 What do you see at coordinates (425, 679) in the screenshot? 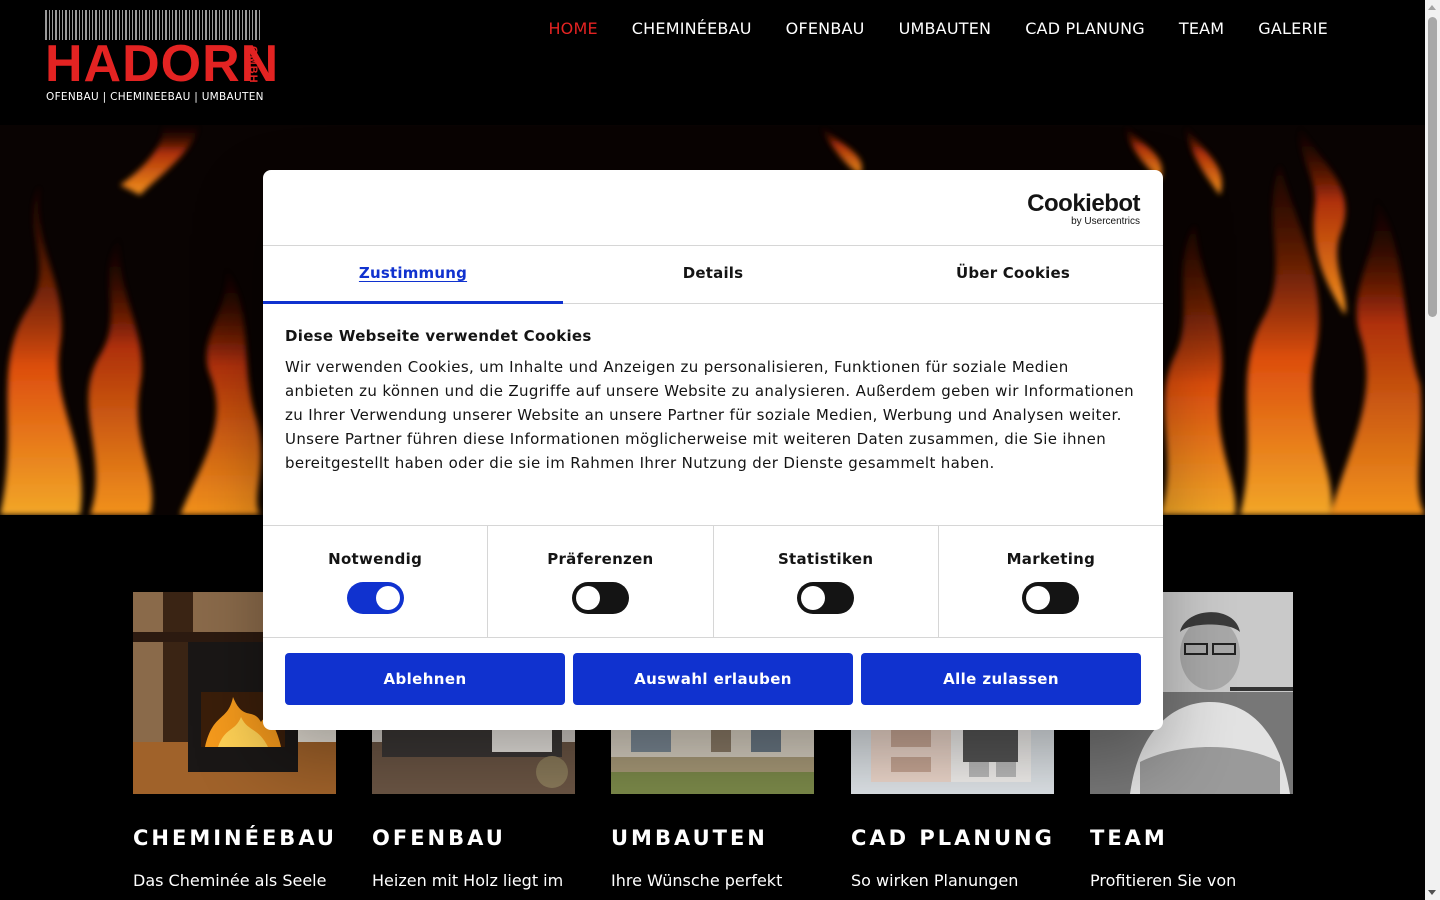
I see `reject-button: Ablehnen` at bounding box center [425, 679].